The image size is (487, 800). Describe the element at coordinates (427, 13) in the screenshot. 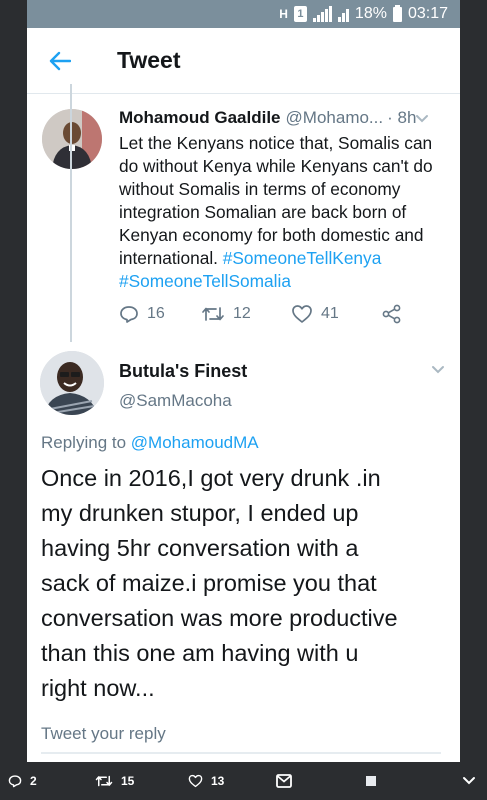

I see `status-time: 03:17` at that location.